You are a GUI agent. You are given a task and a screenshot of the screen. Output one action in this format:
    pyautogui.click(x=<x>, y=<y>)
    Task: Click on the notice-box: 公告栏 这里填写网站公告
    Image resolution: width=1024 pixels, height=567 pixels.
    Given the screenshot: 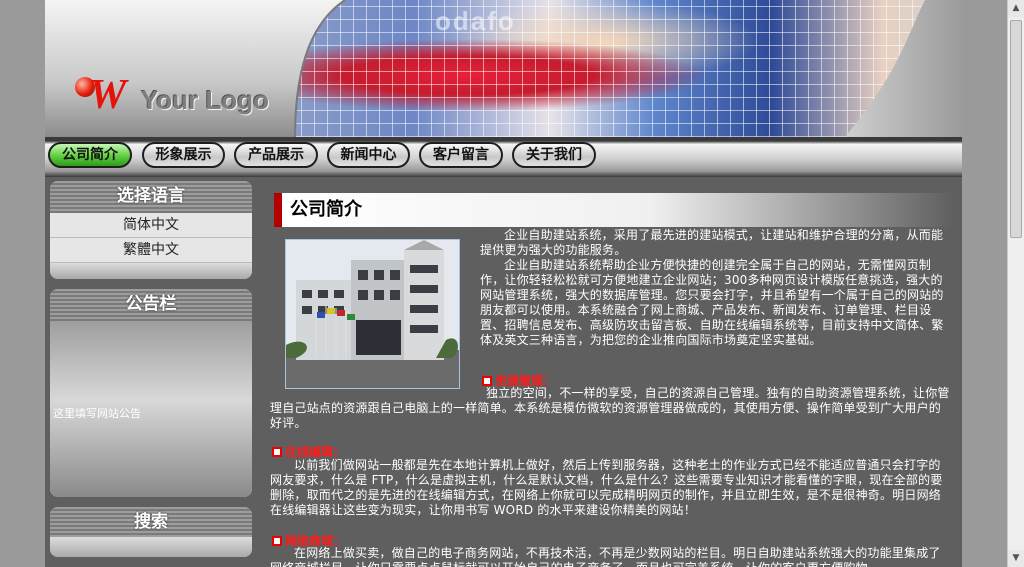 What is the action you would take?
    pyautogui.click(x=151, y=393)
    